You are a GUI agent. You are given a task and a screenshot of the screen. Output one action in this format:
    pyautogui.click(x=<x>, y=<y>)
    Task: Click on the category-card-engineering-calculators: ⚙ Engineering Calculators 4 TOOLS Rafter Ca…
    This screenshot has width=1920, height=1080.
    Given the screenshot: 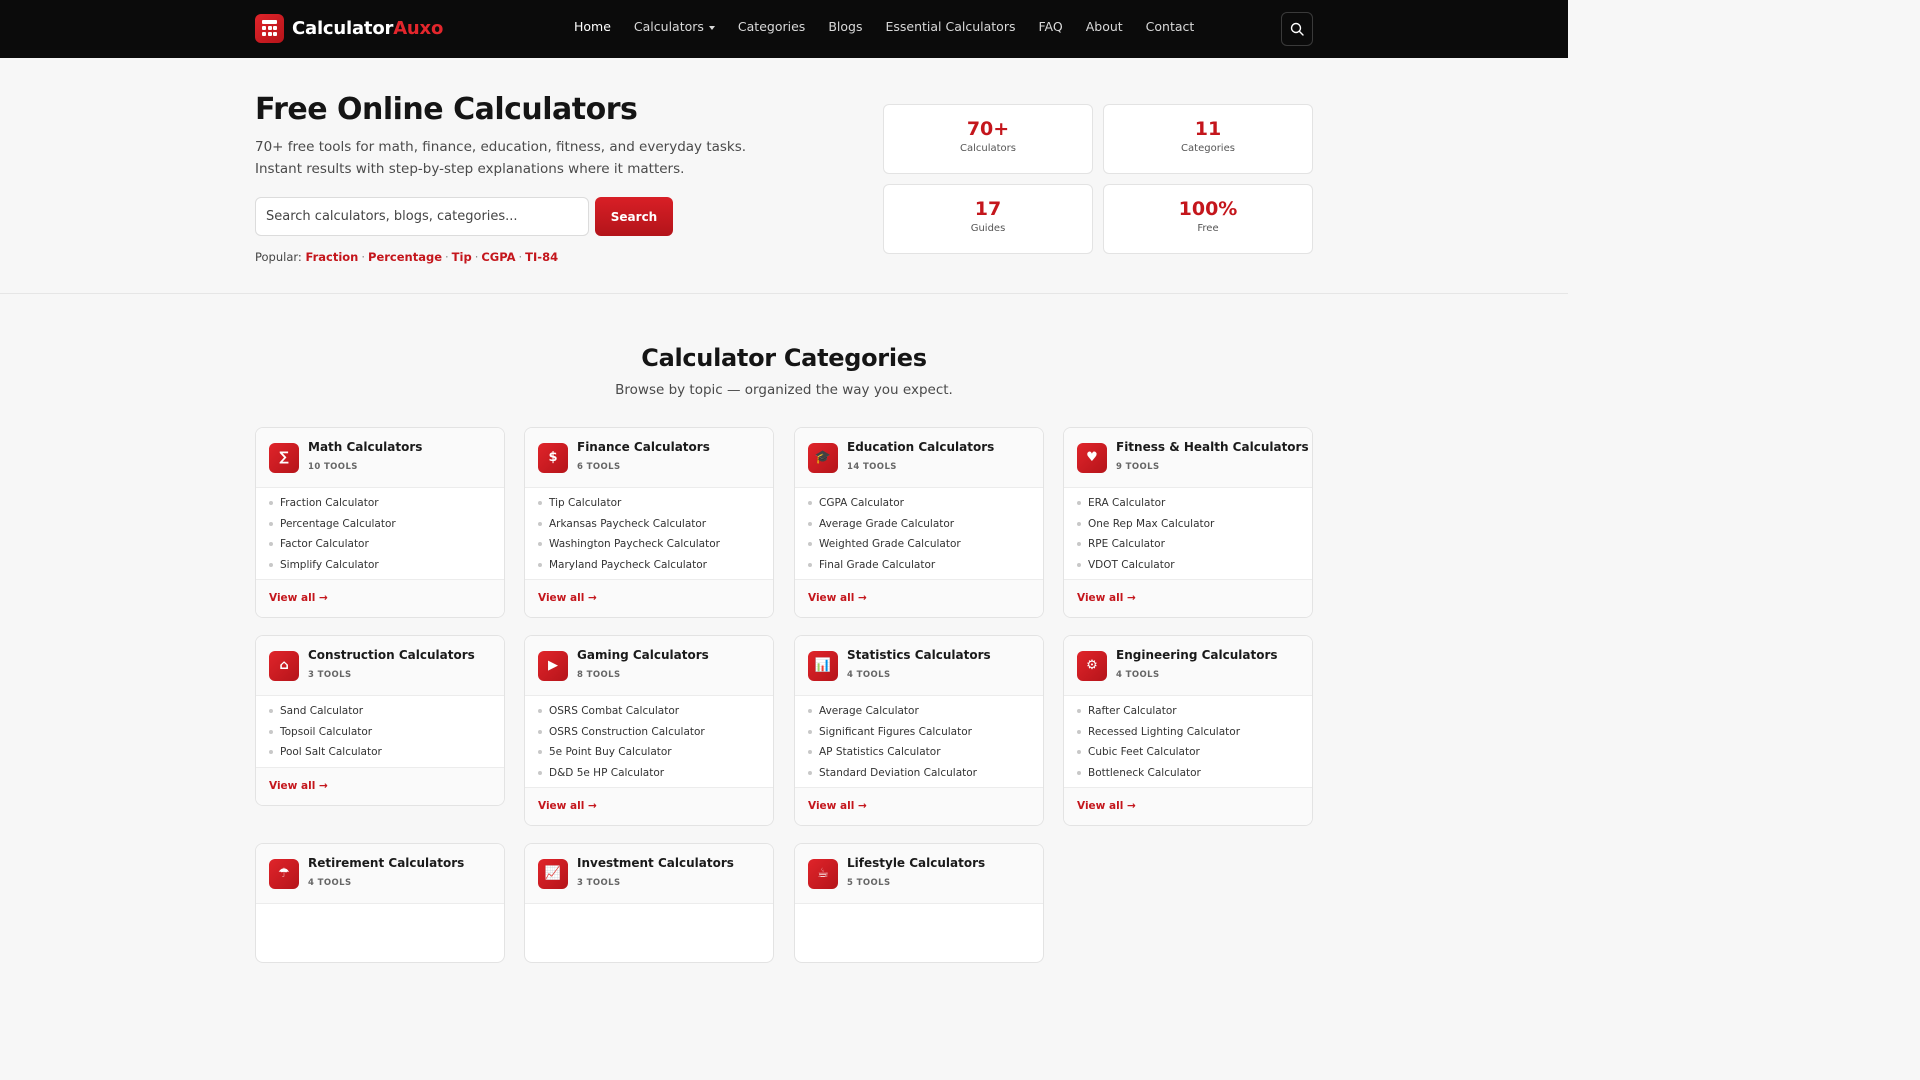 What is the action you would take?
    pyautogui.click(x=1188, y=730)
    